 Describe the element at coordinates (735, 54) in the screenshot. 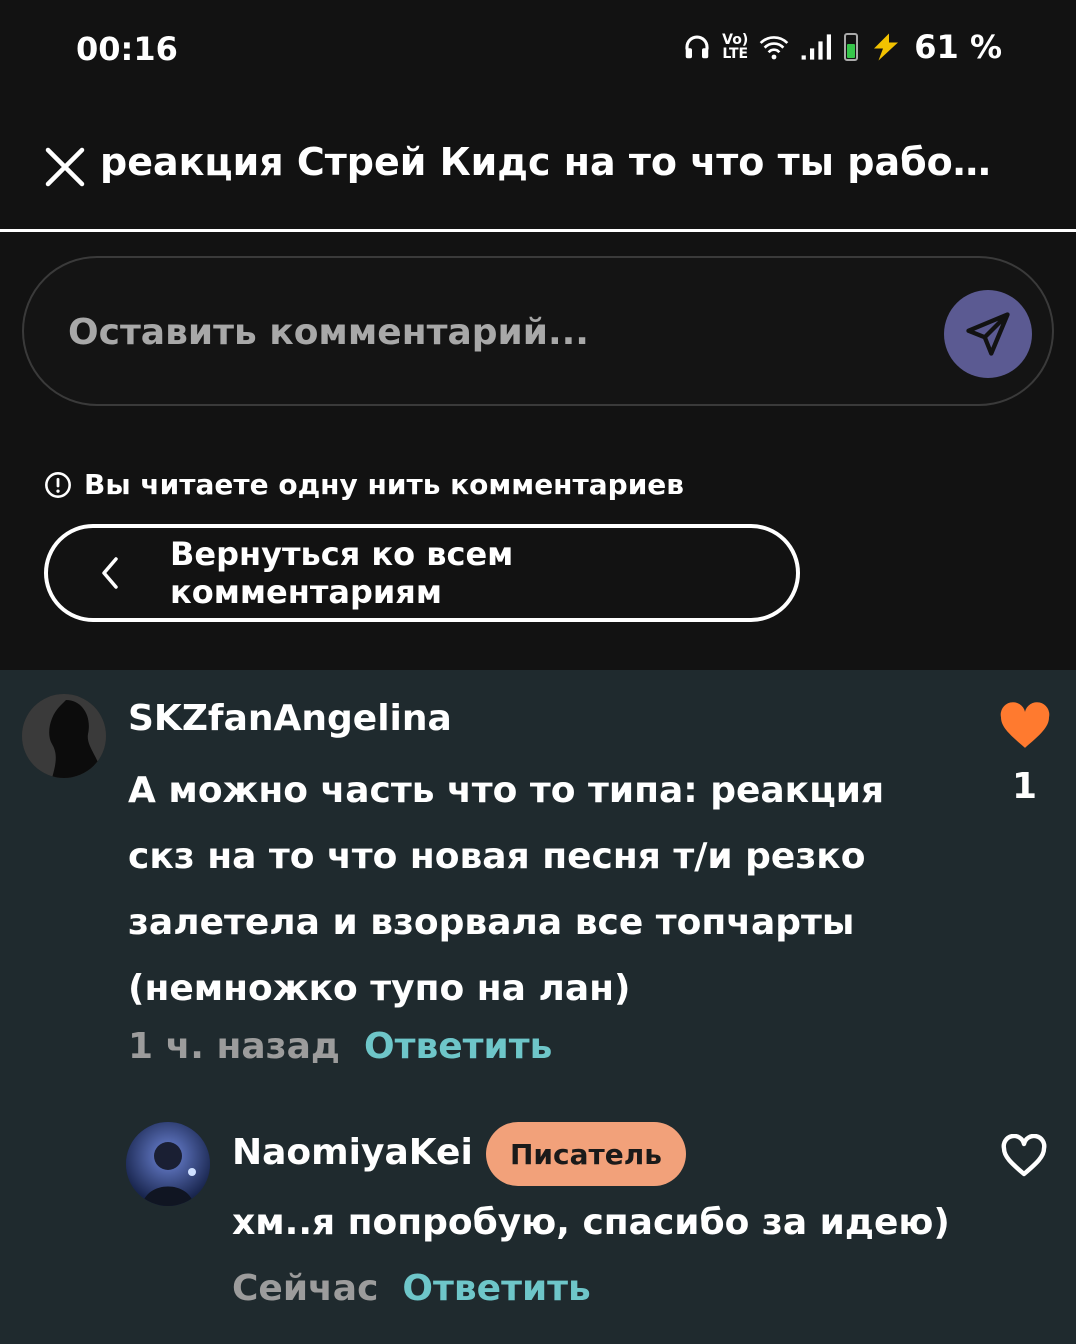

I see `volte-label-bottom: LTE` at that location.